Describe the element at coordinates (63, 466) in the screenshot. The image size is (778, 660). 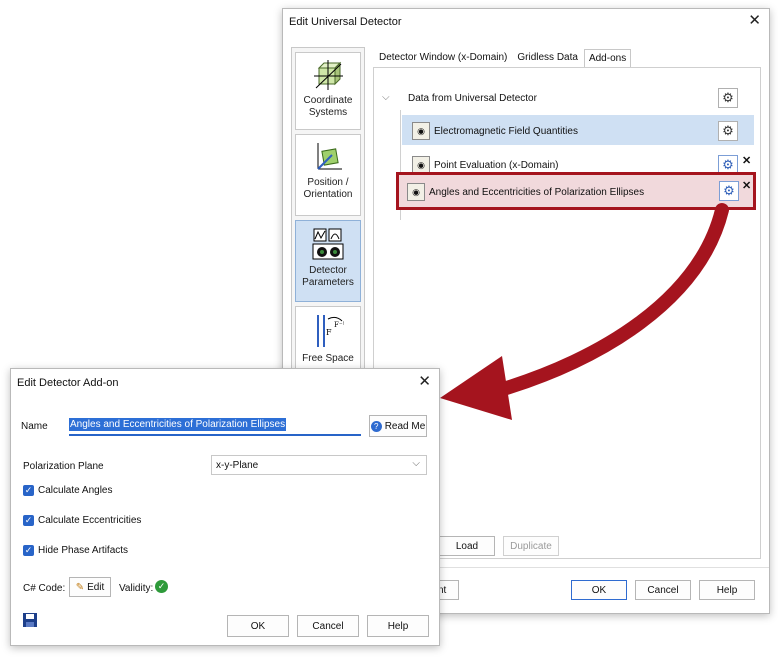
I see `polarization-plane-label: Polarization Plane` at that location.